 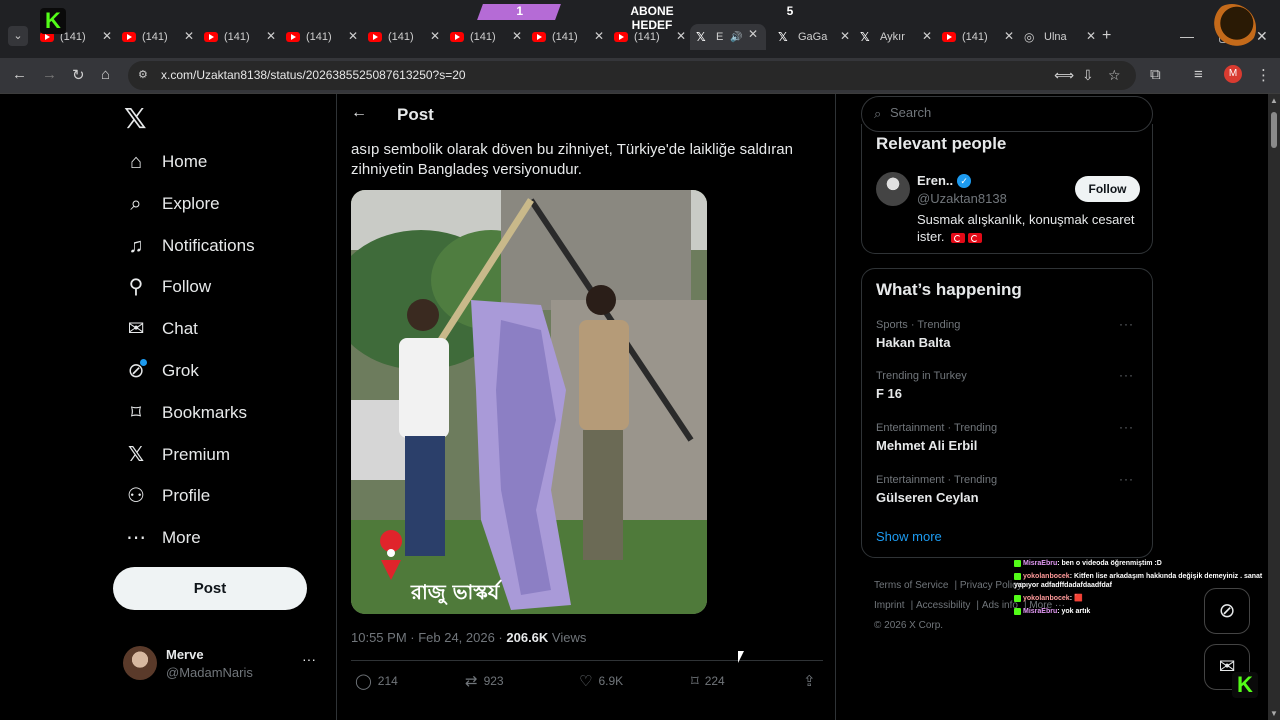 I want to click on new-tab-button: +, so click(x=1106, y=36).